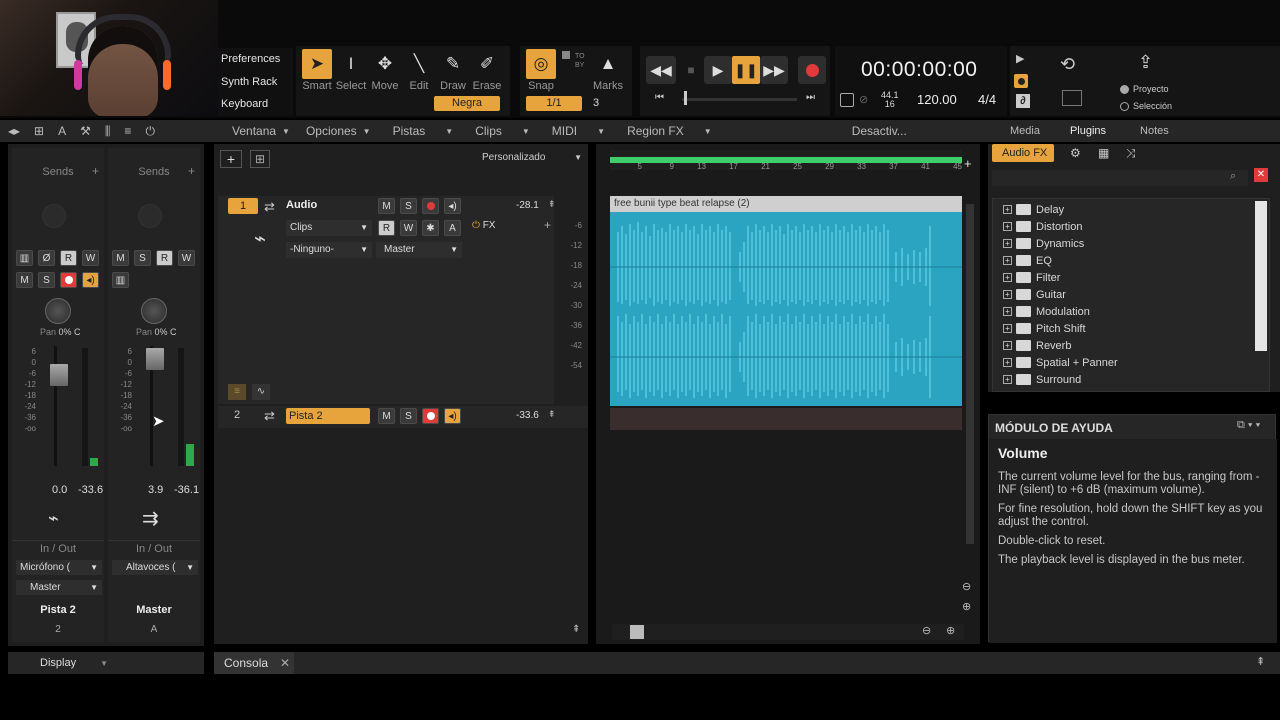 Image resolution: width=1280 pixels, height=720 pixels. I want to click on input-echo-button: ▥, so click(24, 258).